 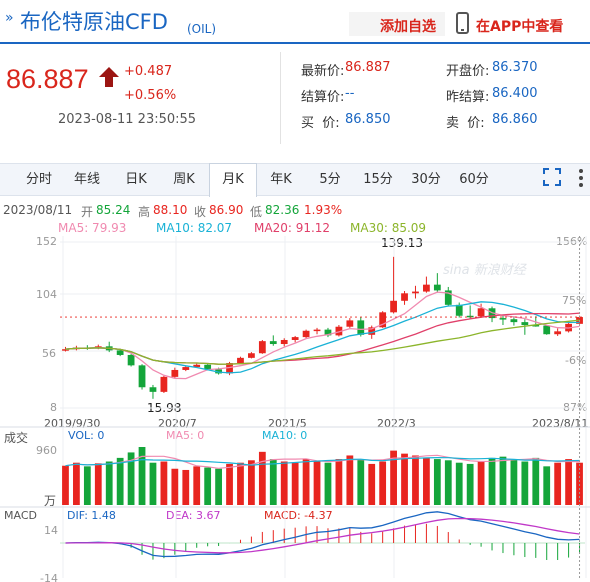 I want to click on macd-dif-line, so click(x=322, y=534).